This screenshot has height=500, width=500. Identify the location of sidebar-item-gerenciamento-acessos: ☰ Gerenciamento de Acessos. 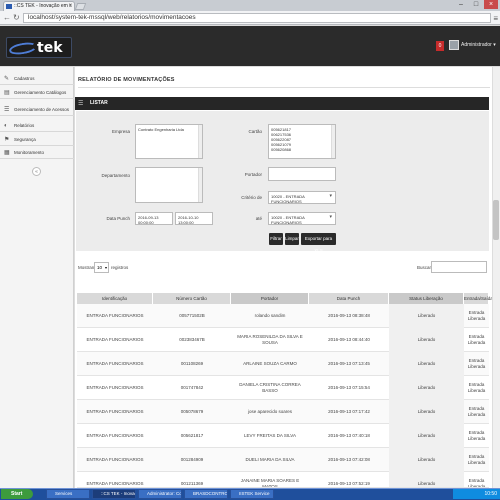
(37, 110).